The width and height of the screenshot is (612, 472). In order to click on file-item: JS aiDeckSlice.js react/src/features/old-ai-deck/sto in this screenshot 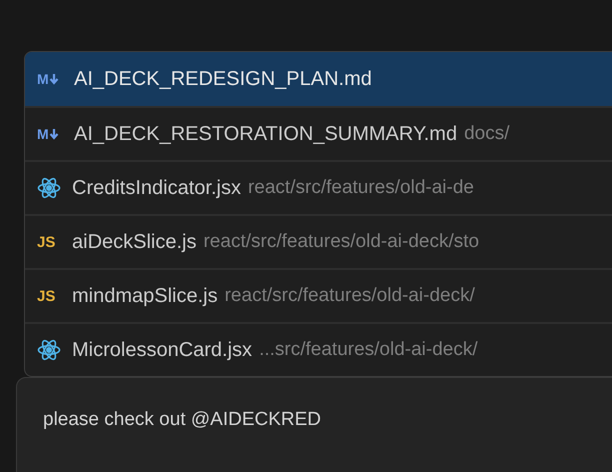, I will do `click(318, 241)`.